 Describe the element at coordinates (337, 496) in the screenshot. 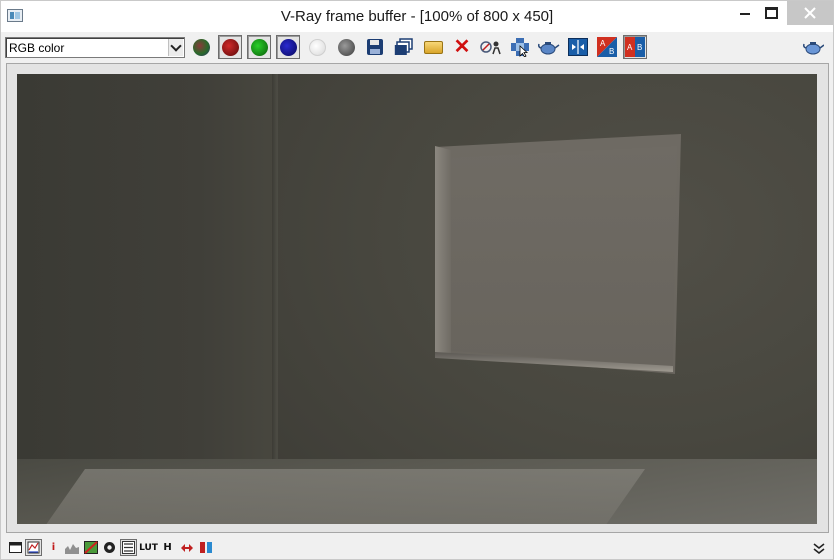

I see `render-floor-light-patch` at that location.